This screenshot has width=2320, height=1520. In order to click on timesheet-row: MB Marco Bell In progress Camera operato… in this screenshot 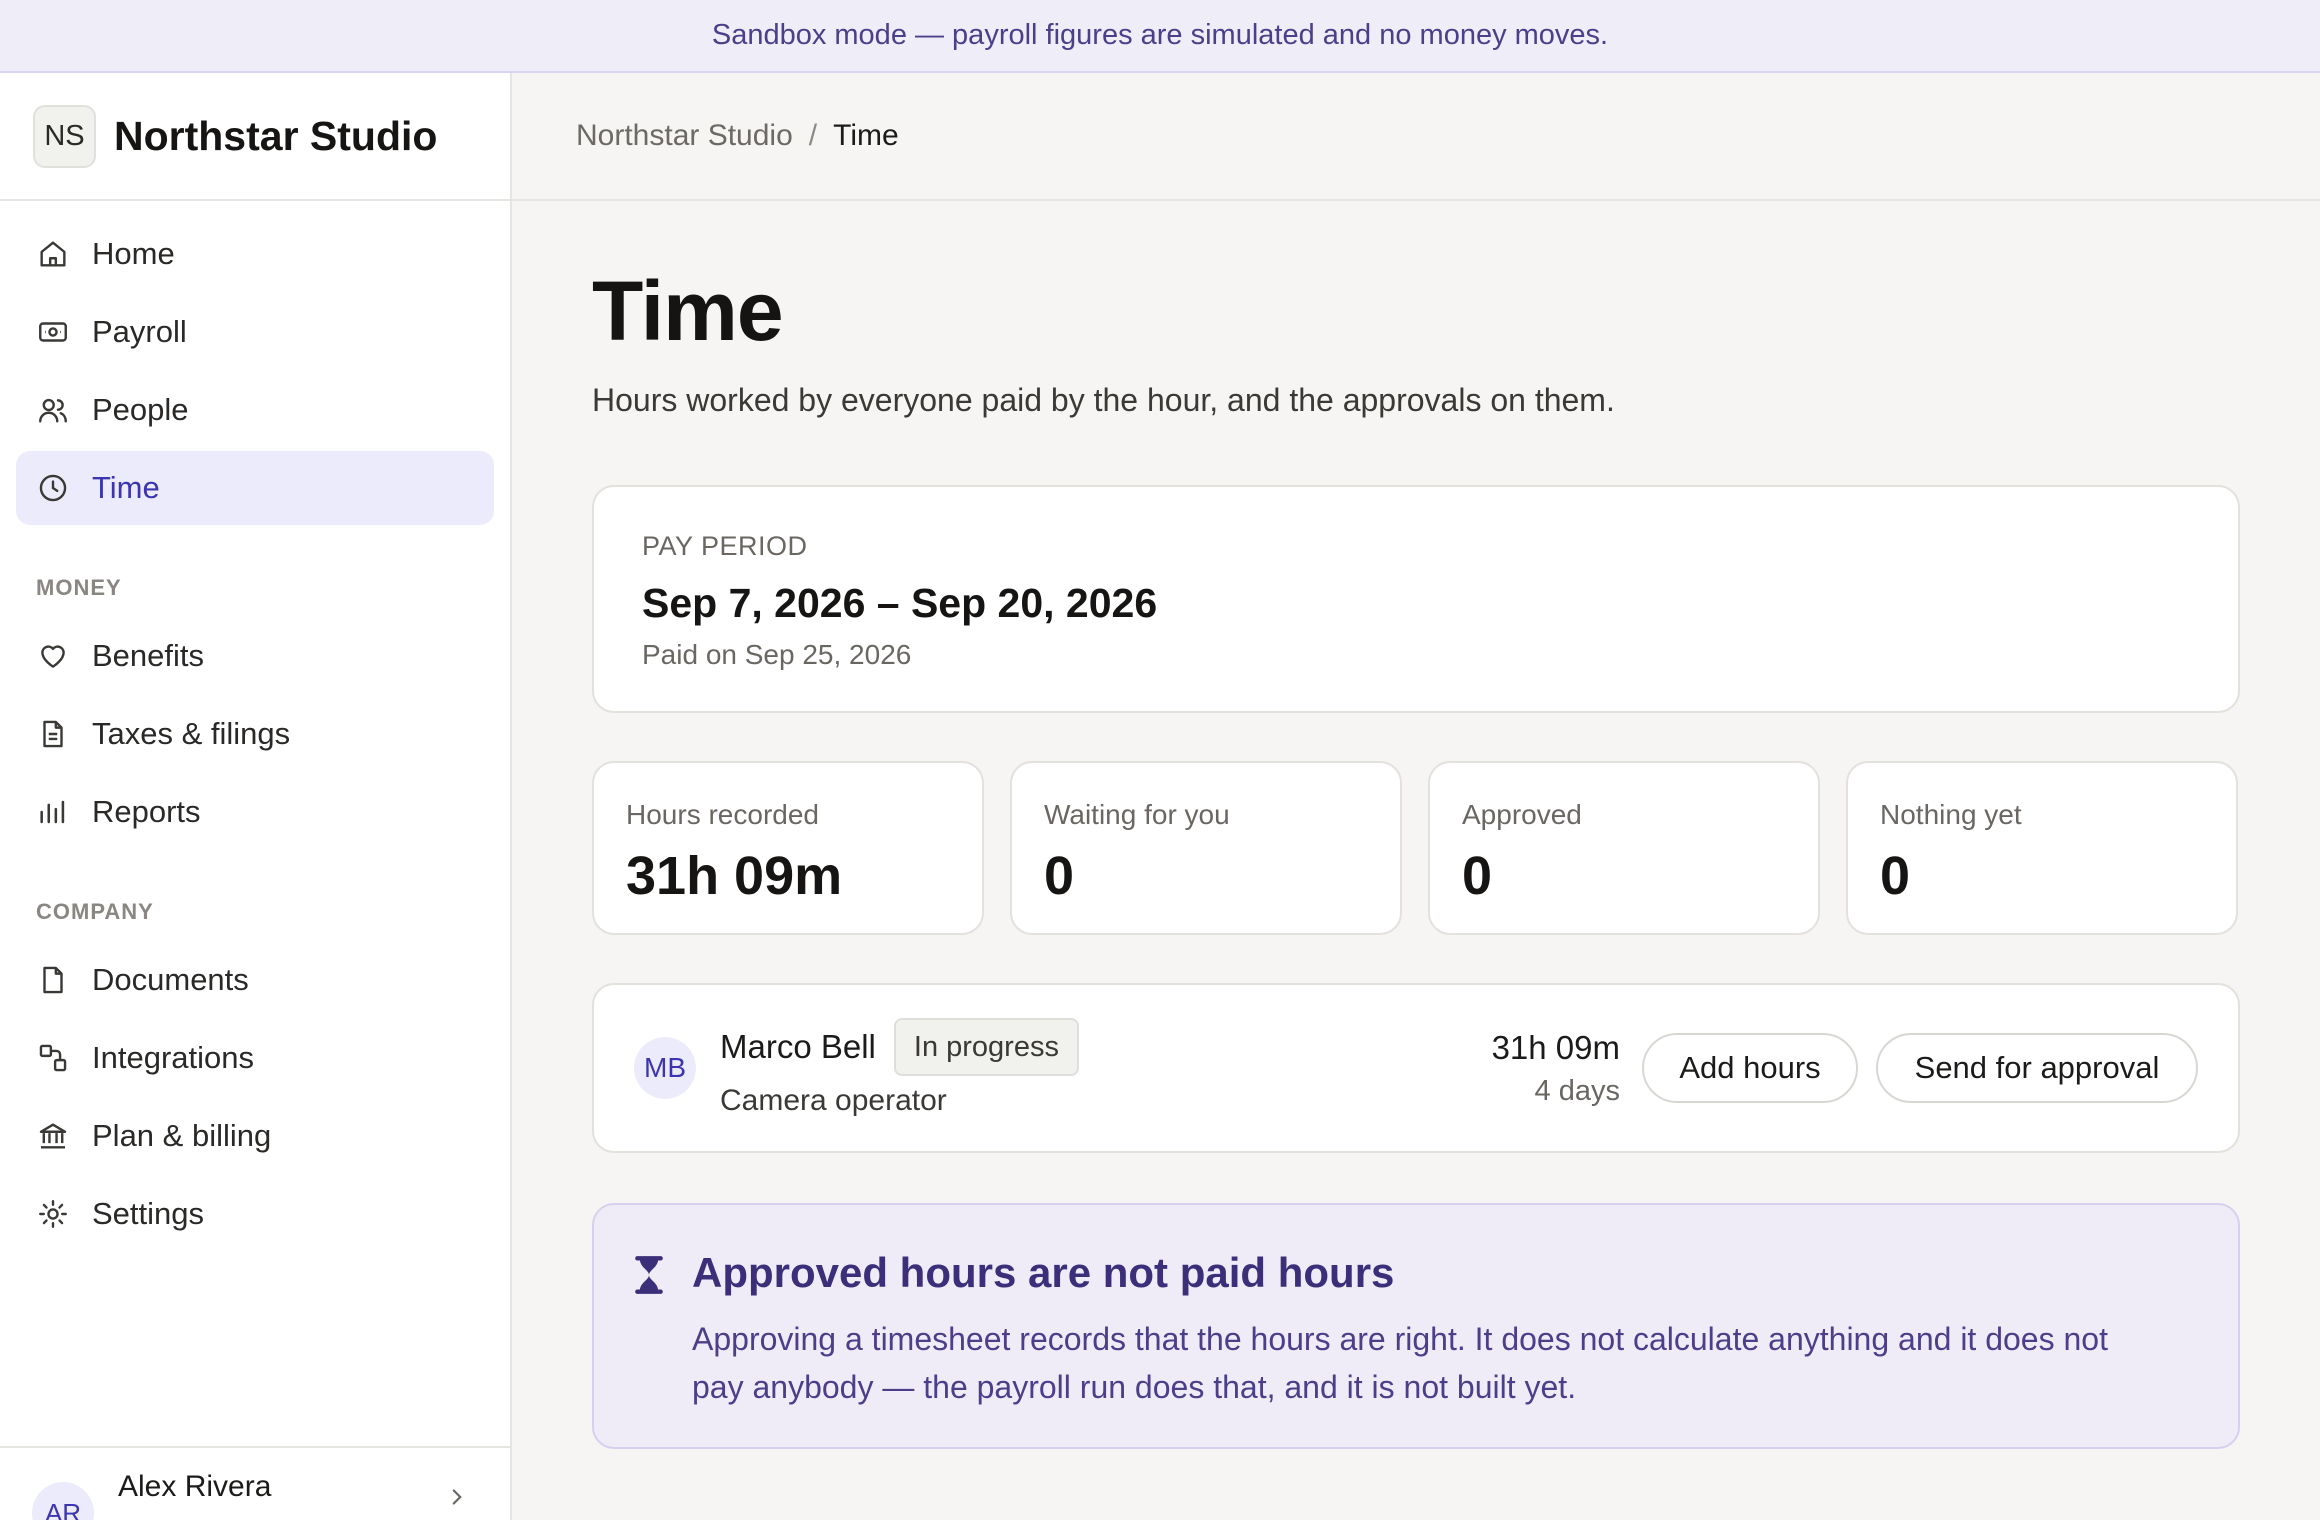, I will do `click(1416, 1068)`.